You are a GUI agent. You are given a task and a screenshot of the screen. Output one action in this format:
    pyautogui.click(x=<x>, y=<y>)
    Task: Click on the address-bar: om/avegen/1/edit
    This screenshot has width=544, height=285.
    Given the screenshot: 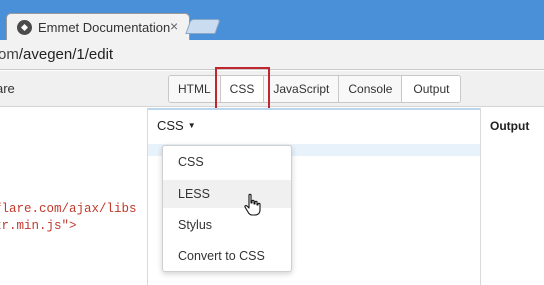 What is the action you would take?
    pyautogui.click(x=272, y=55)
    